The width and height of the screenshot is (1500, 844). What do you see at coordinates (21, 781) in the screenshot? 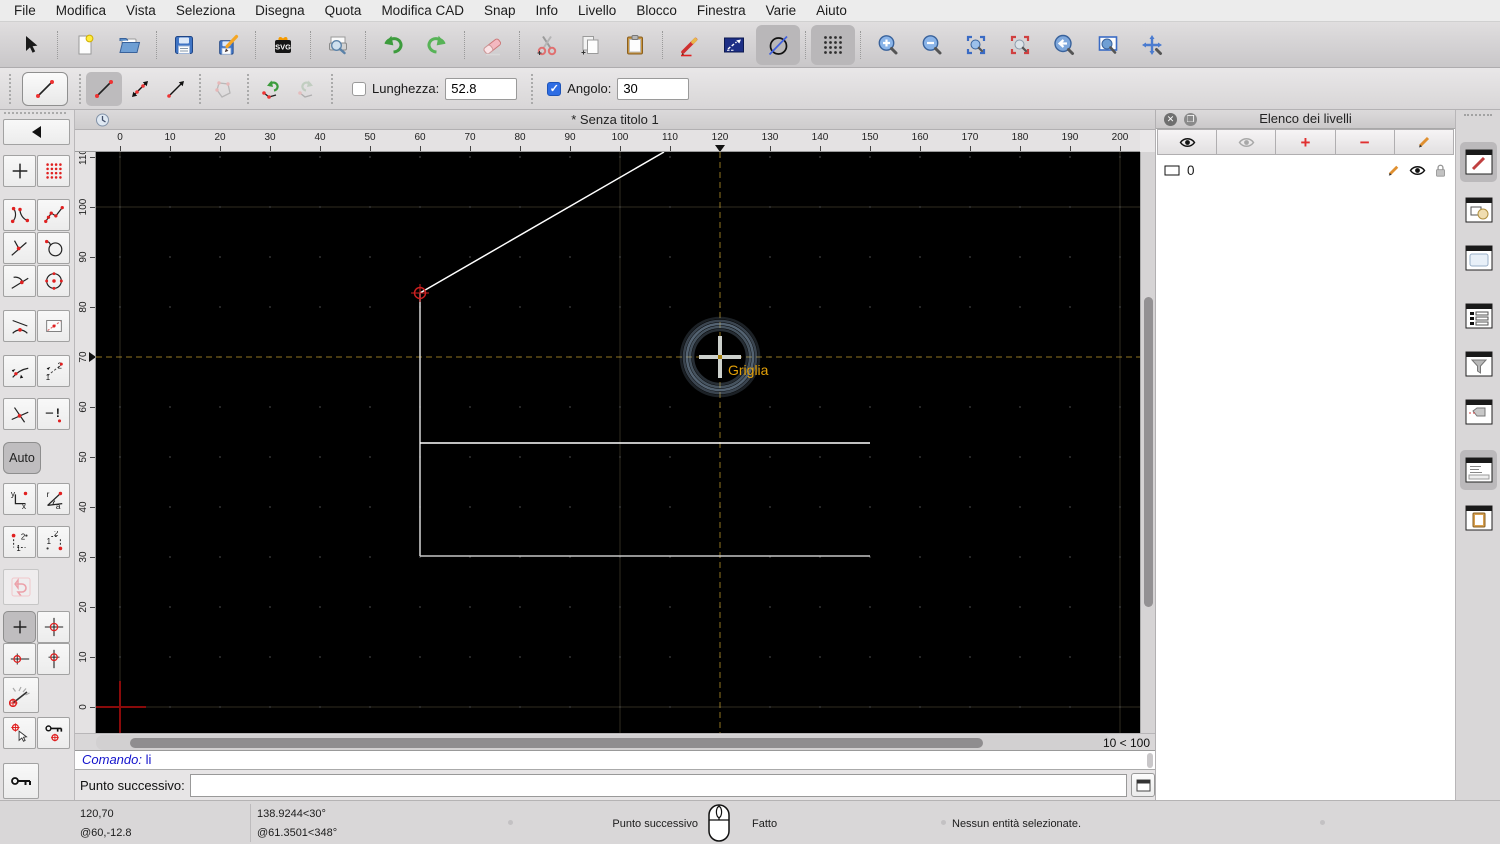
I see `lock-relative-zero-alt-button` at bounding box center [21, 781].